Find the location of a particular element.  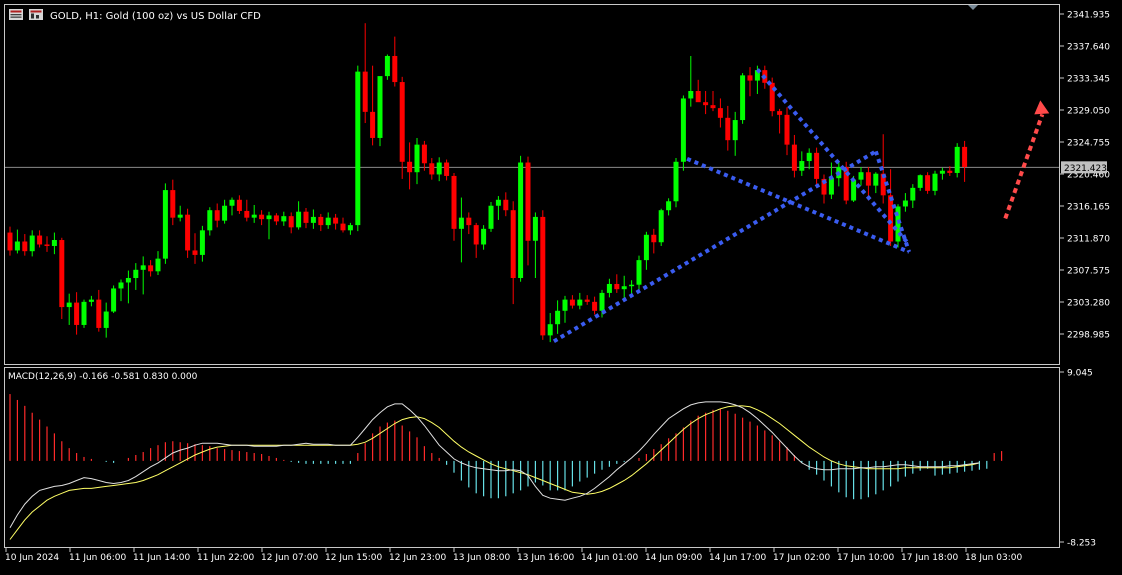

chart-title: GOLD, H1: Gold (100 oz) vs US Dollar CFD is located at coordinates (155, 16).